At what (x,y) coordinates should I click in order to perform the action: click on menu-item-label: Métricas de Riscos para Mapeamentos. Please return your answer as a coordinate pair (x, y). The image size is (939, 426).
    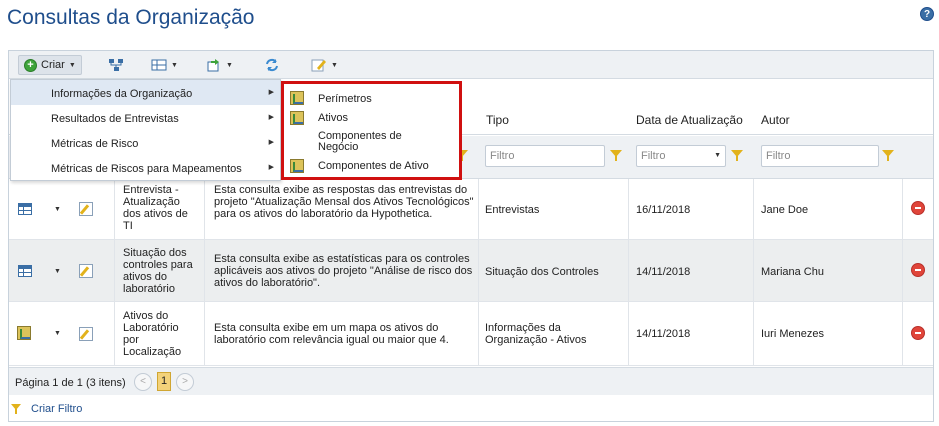
    Looking at the image, I should click on (146, 169).